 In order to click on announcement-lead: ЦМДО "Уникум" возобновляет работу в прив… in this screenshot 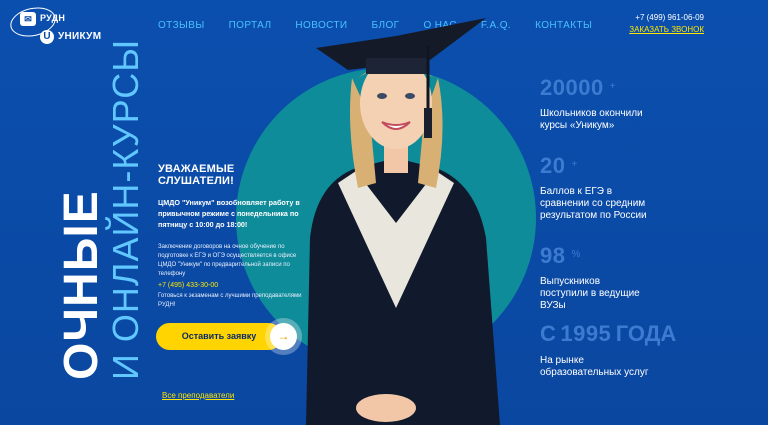, I will do `click(229, 213)`.